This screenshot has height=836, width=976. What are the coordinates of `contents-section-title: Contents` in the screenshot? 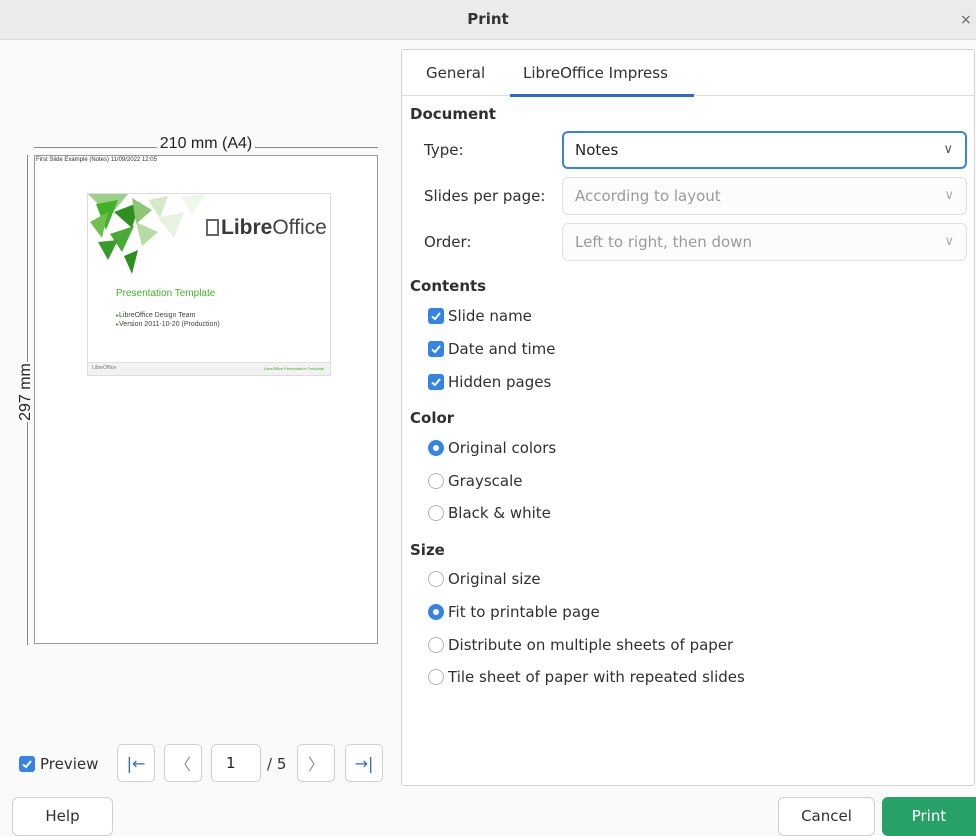 It's located at (448, 286).